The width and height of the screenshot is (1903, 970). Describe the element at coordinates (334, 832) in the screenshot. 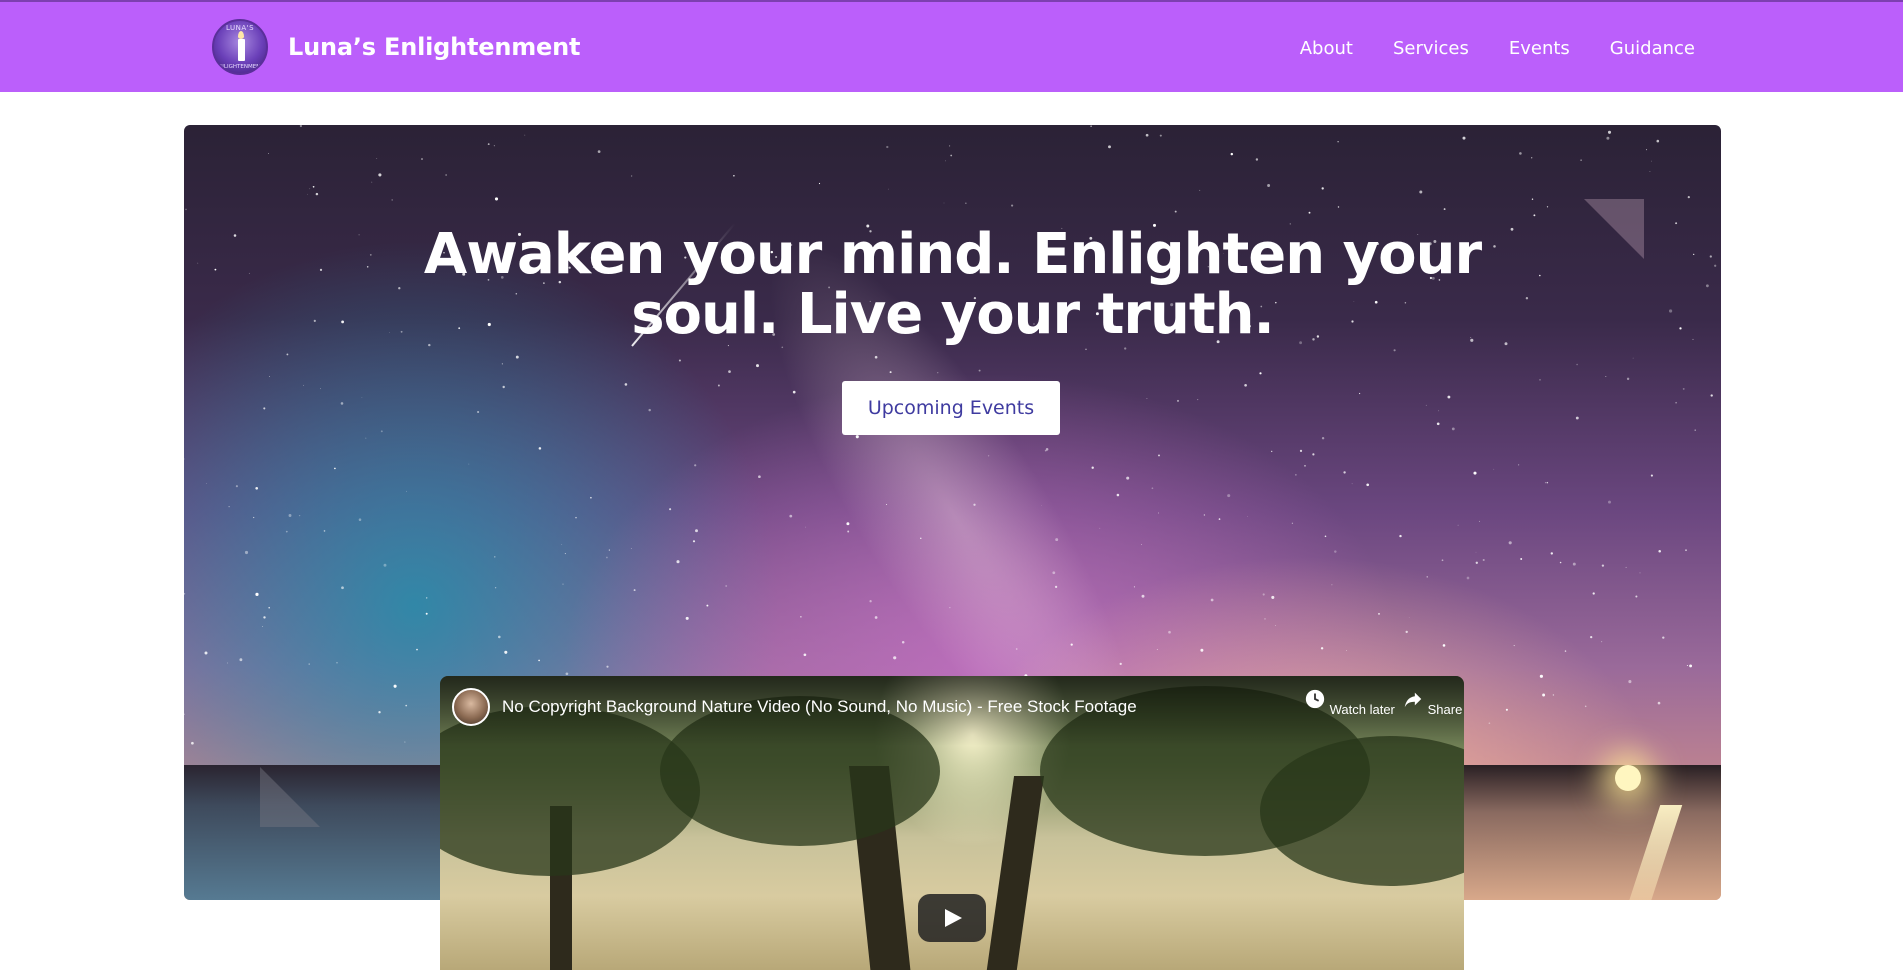

I see `horizon-left` at that location.